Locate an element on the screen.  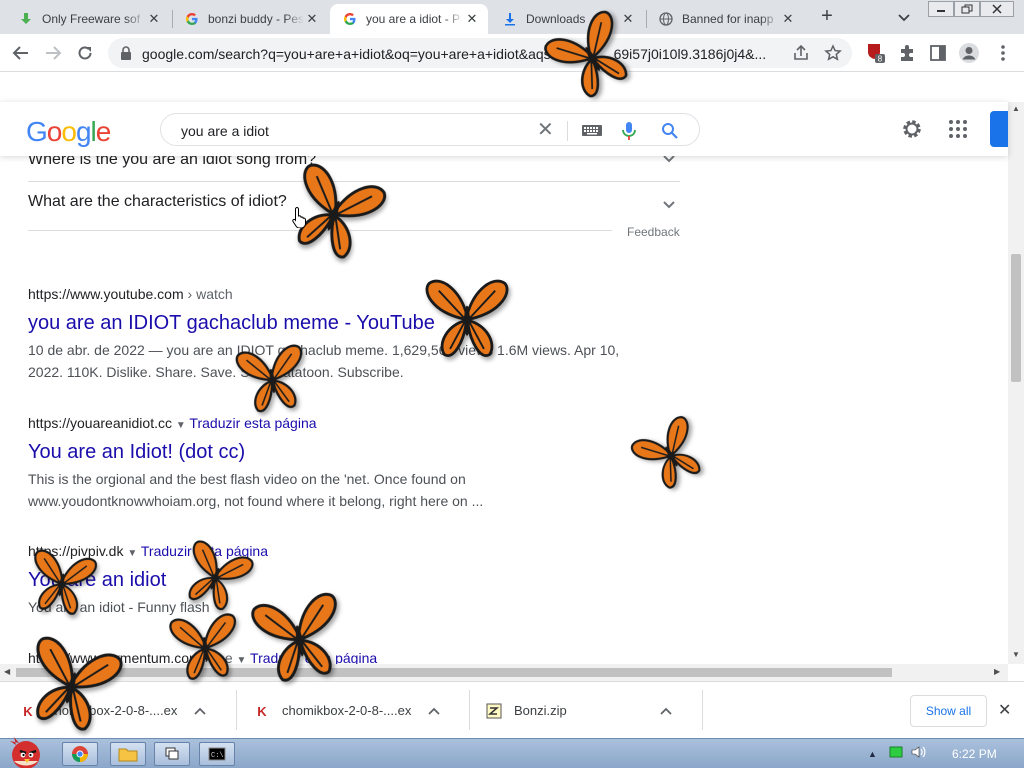
result-cite: https://www.youtube.com › watch is located at coordinates (130, 294).